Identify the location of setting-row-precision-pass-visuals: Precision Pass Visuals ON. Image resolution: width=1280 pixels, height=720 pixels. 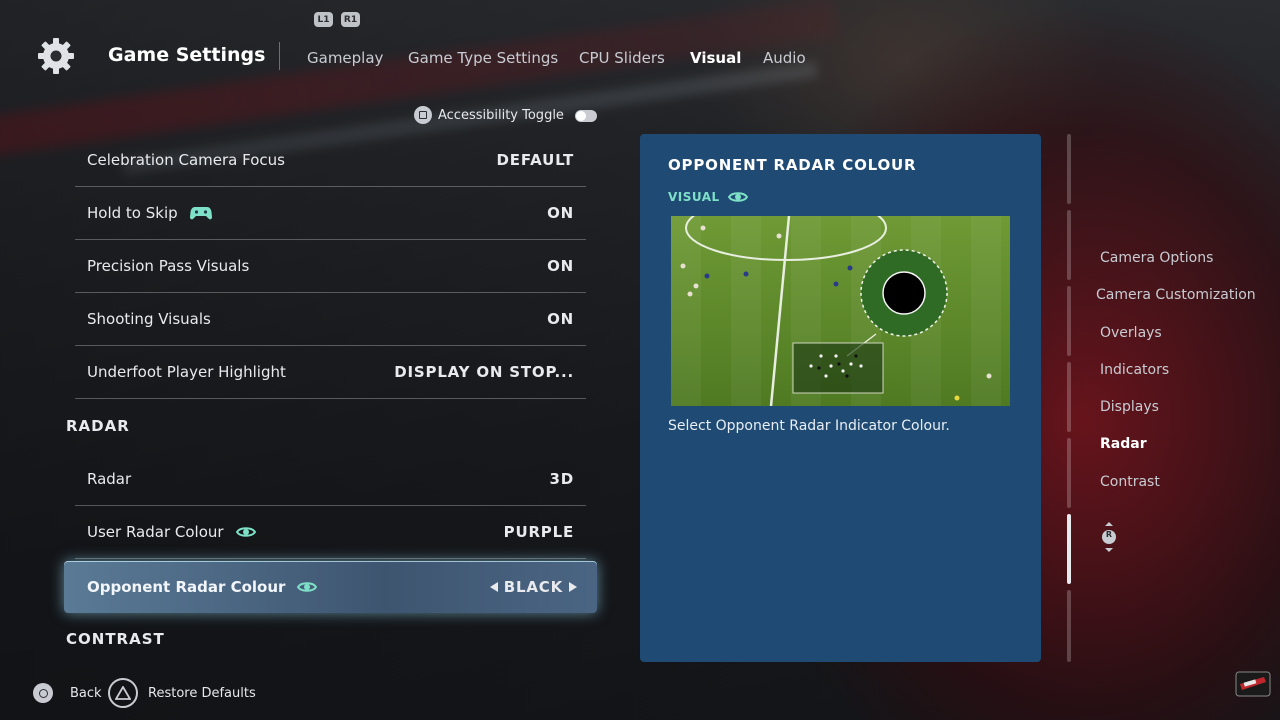
(330, 266).